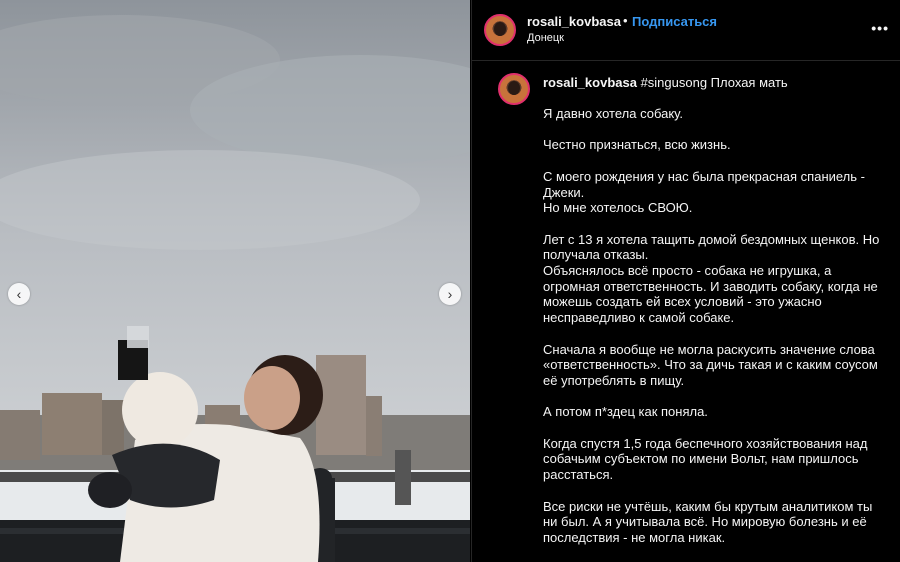  I want to click on caption-username: rosali_kovbasa, so click(590, 82).